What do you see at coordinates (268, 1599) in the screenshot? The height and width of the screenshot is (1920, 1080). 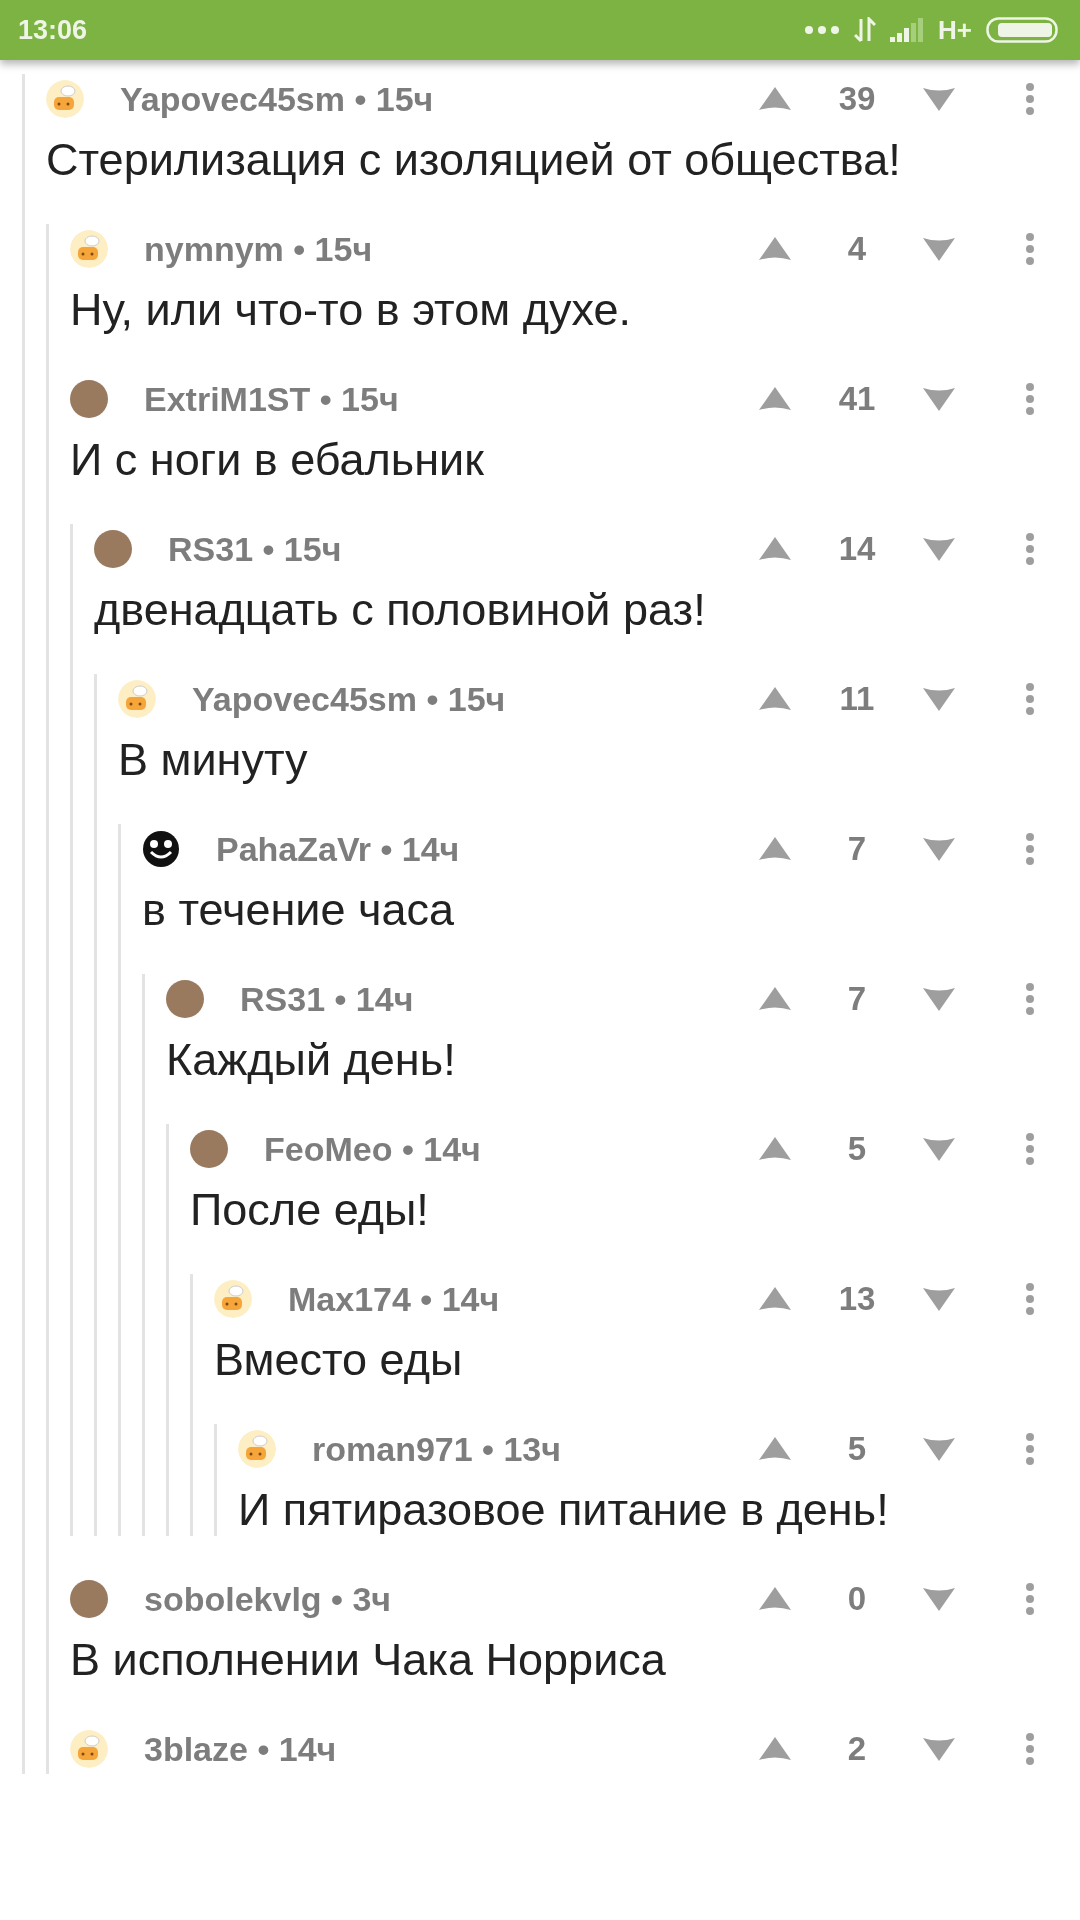 I see `comment-author-time: sobolekvlg • 3ч` at bounding box center [268, 1599].